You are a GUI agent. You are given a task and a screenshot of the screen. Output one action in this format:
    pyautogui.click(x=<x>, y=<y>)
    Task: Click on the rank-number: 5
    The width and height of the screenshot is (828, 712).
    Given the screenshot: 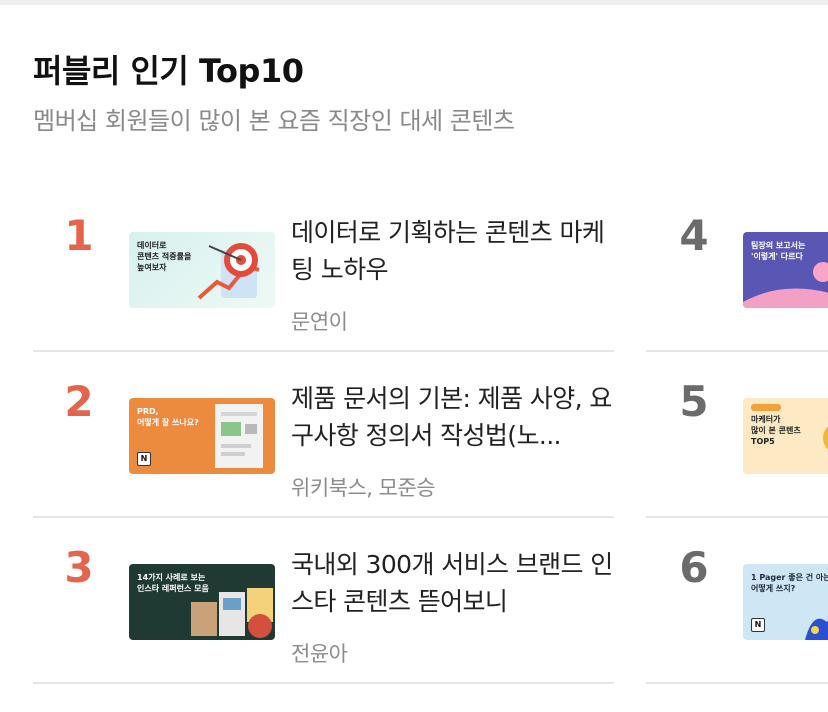 What is the action you would take?
    pyautogui.click(x=694, y=401)
    